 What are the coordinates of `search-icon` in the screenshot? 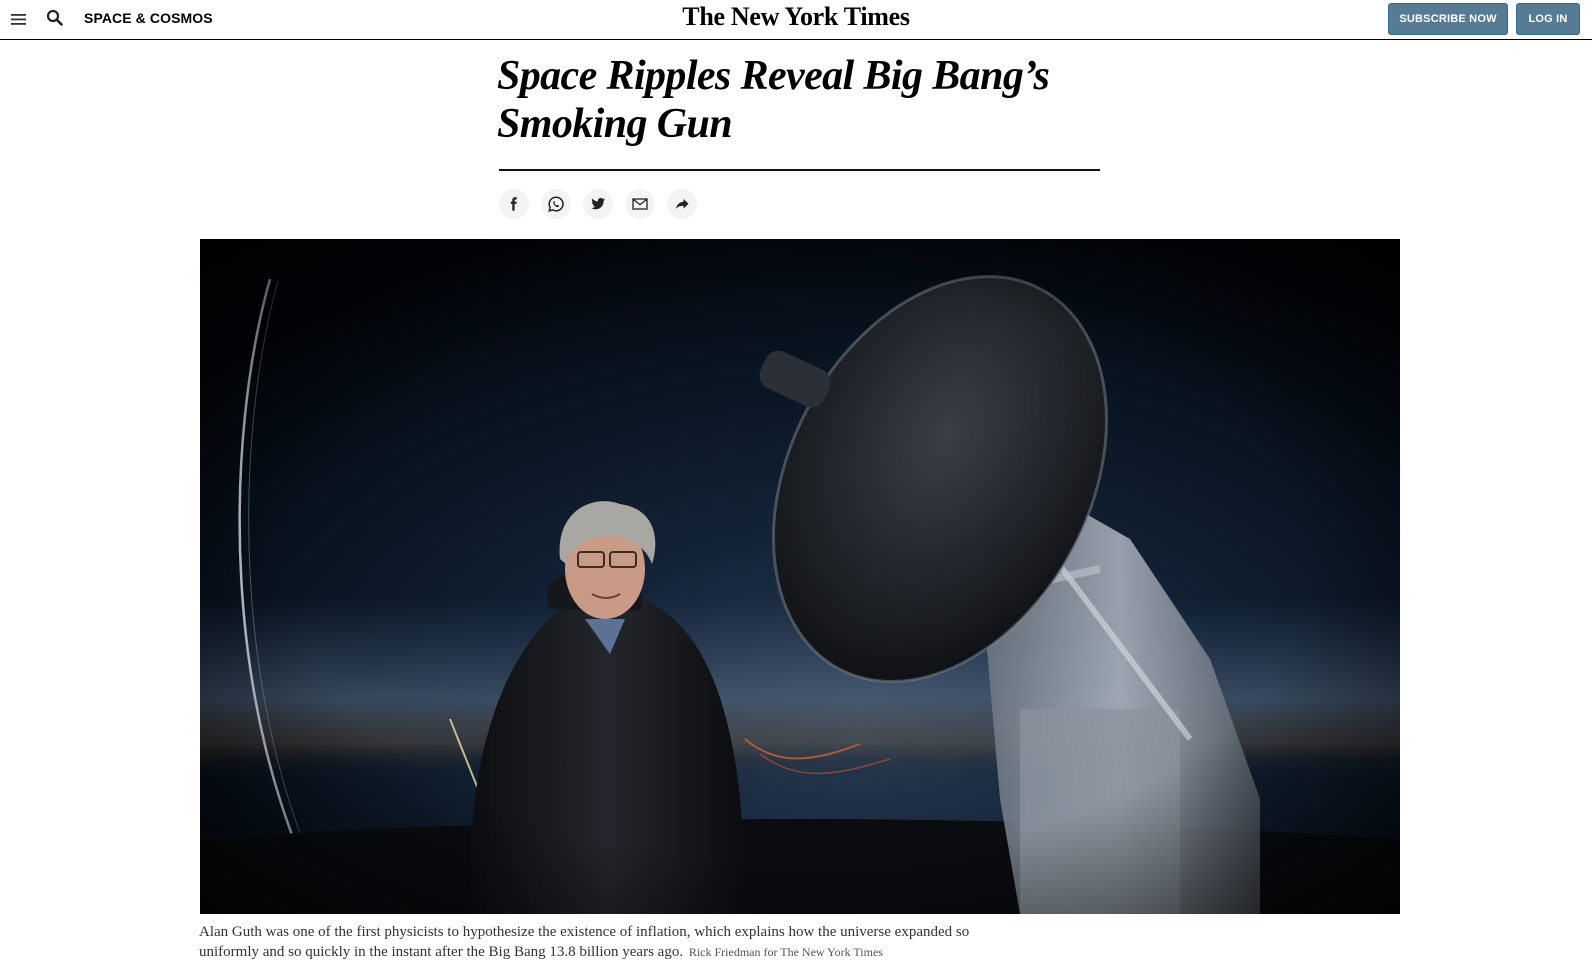 It's located at (54, 17).